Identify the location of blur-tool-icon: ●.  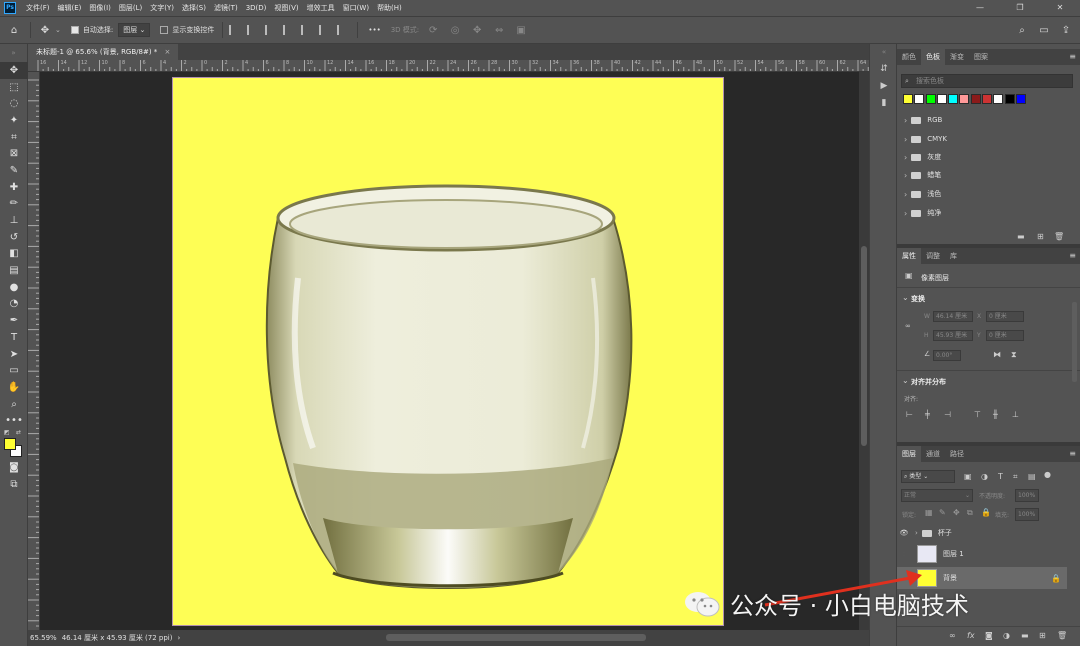
(14, 287).